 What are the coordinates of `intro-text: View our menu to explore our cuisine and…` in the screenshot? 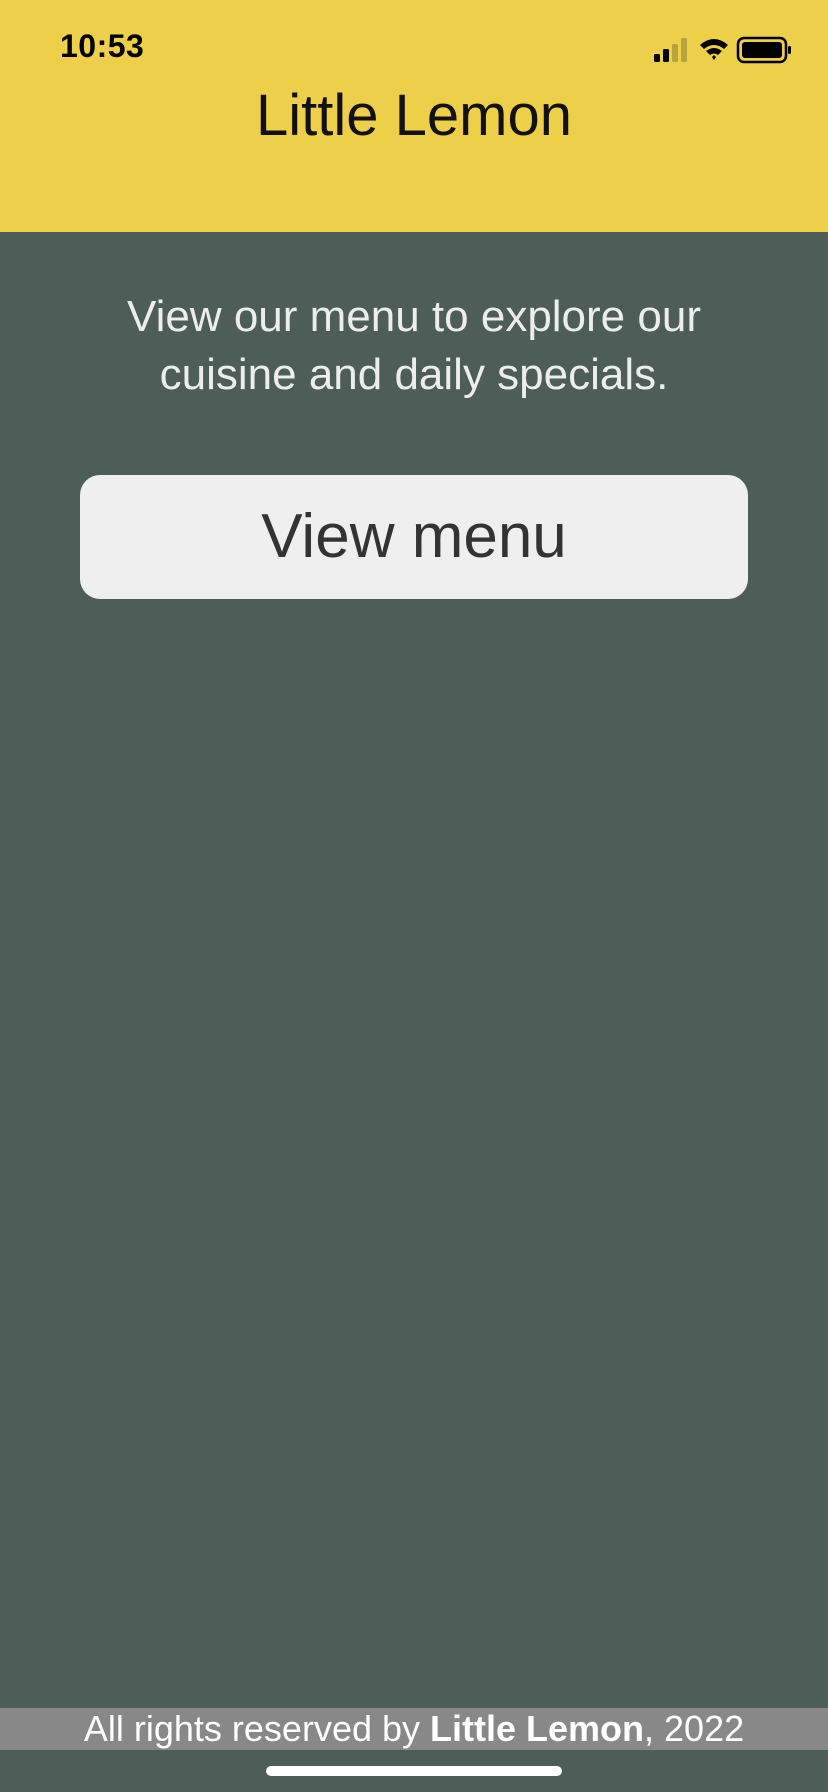 It's located at (414, 345).